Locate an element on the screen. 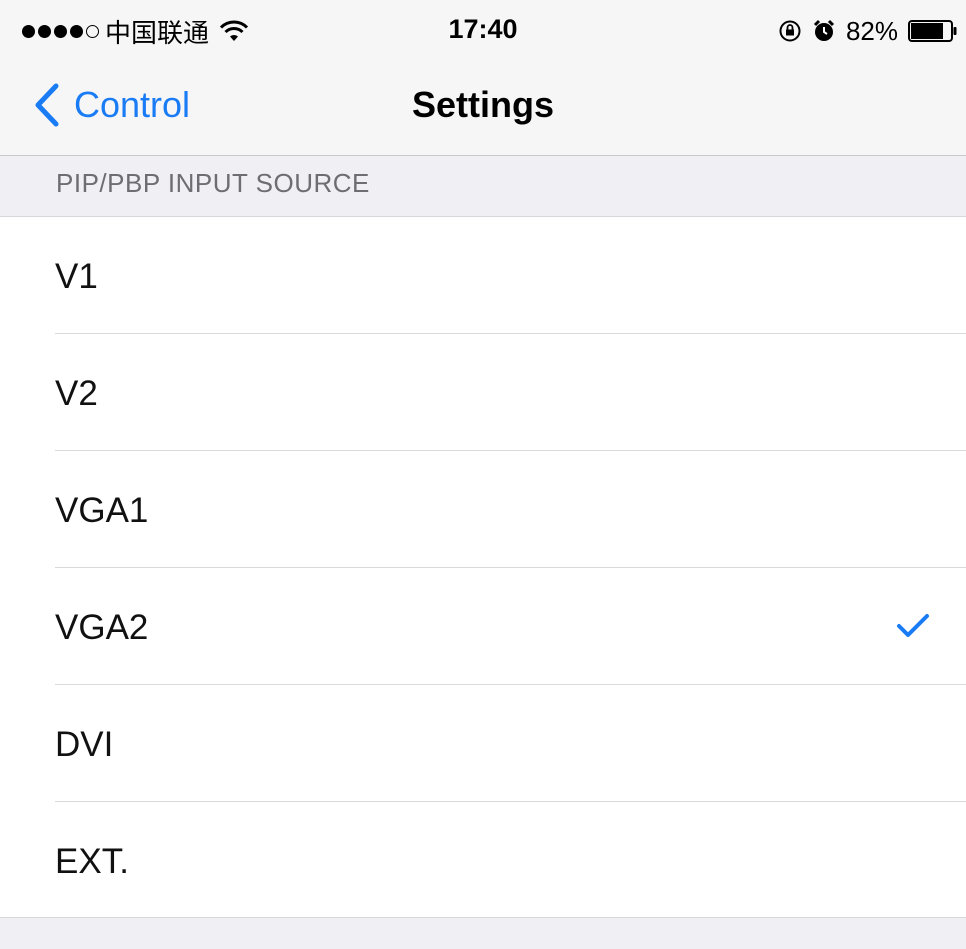  option-label: VGA2 is located at coordinates (102, 627).